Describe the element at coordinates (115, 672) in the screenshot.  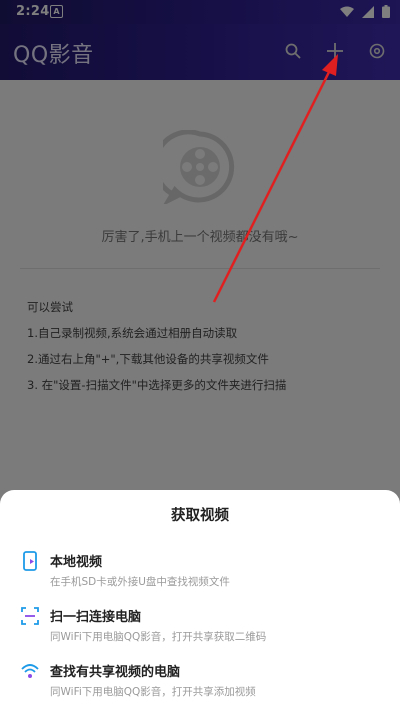
I see `option-title: 查找有共享视频的电脑` at that location.